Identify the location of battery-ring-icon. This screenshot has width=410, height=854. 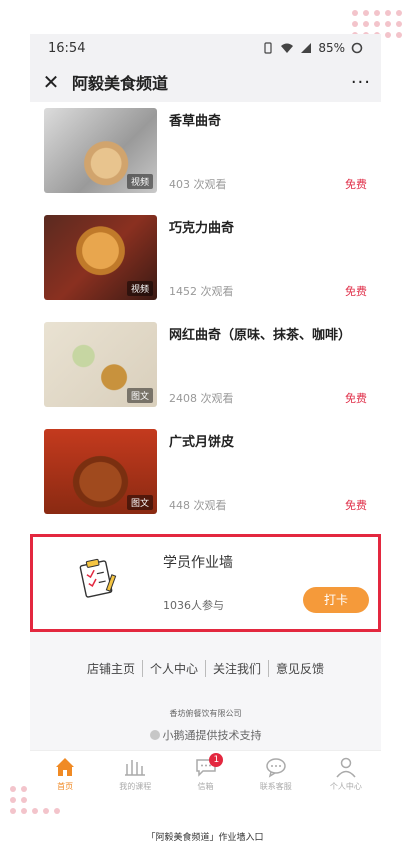
(357, 48).